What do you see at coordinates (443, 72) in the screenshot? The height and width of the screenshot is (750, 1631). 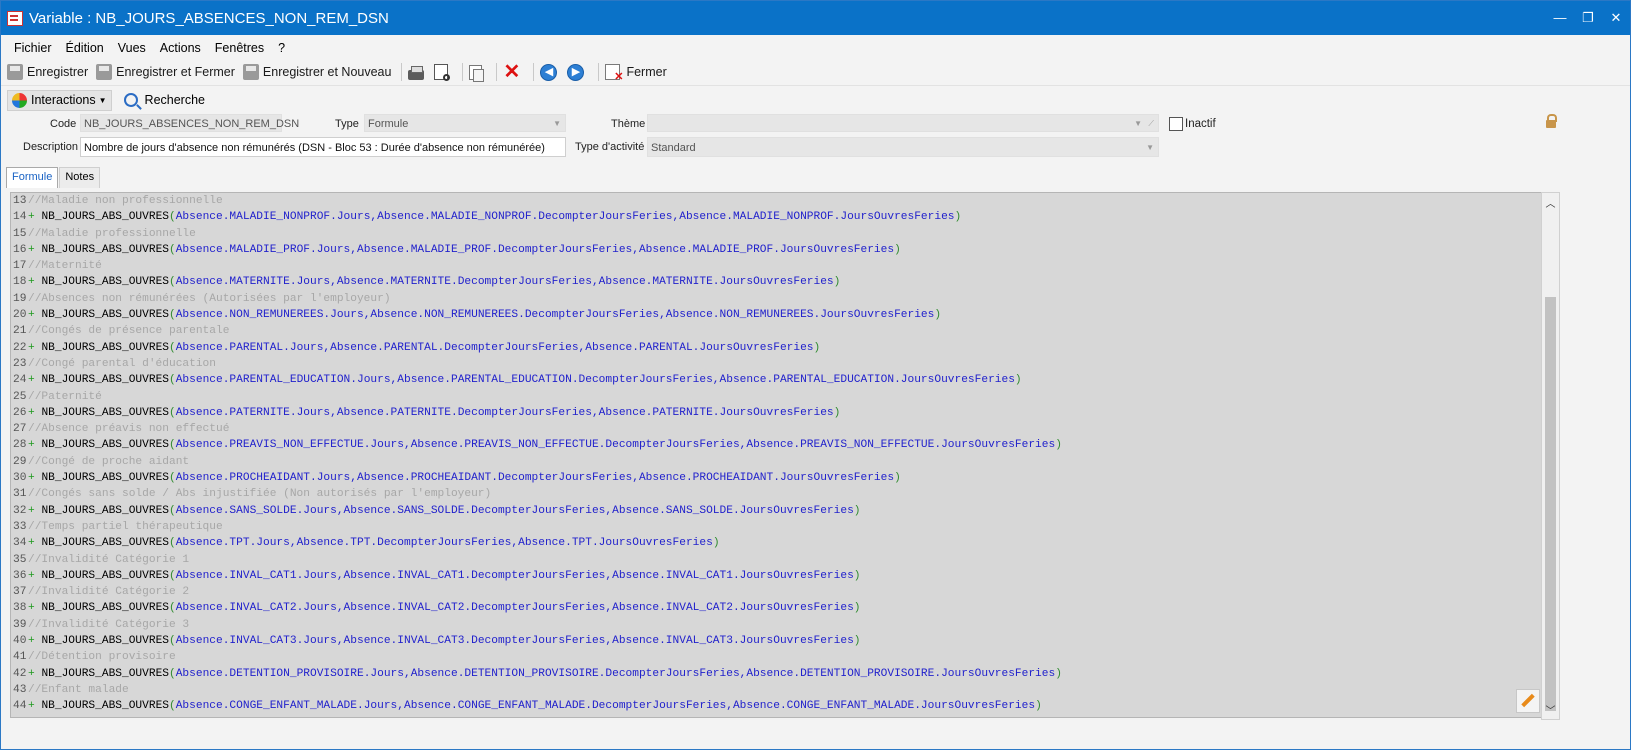 I see `print-preview-button` at bounding box center [443, 72].